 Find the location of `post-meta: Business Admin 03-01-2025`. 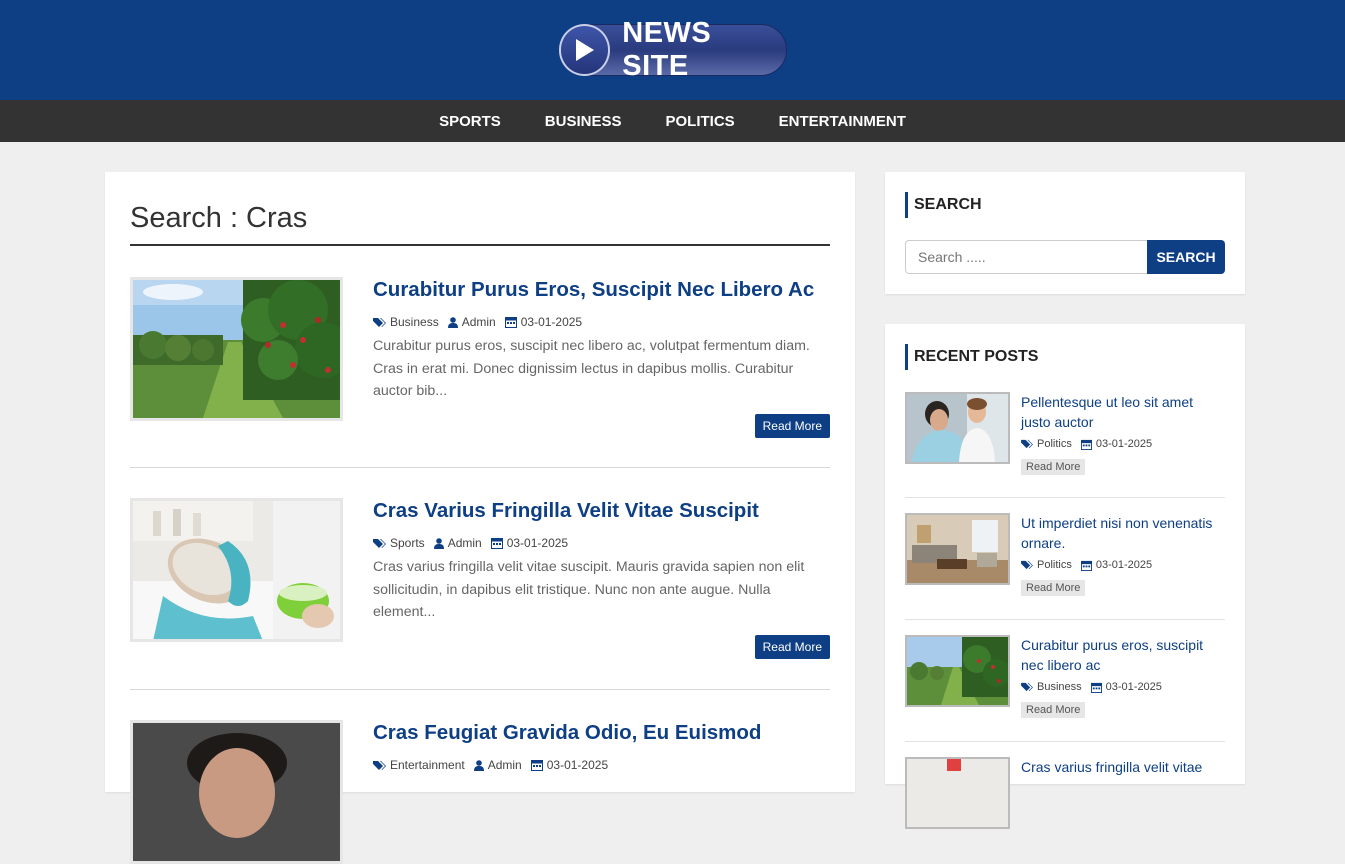

post-meta: Business Admin 03-01-2025 is located at coordinates (601, 322).